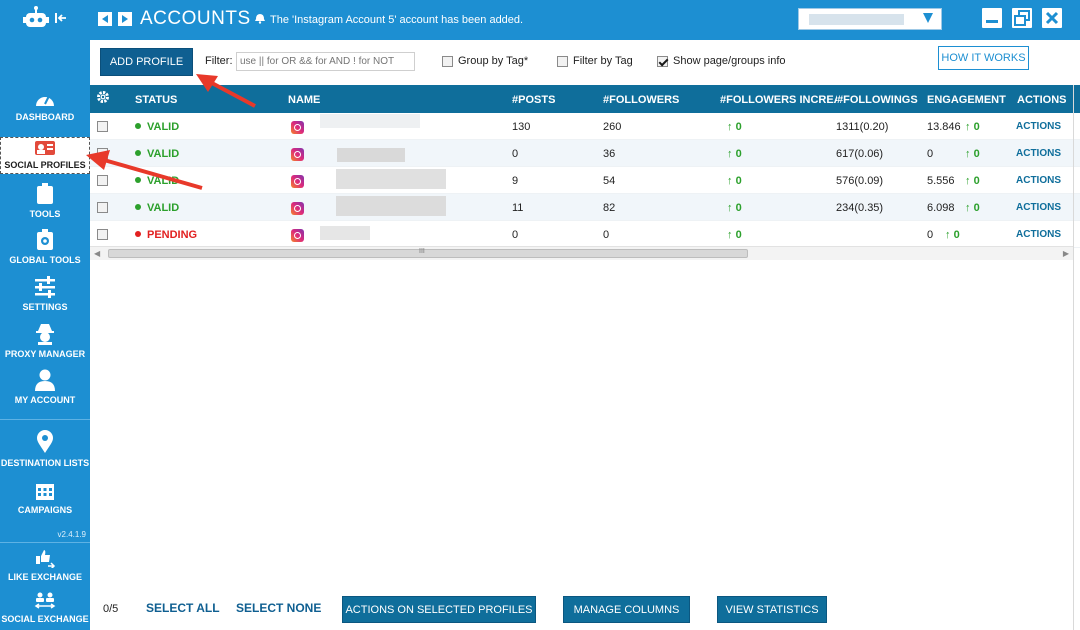 Image resolution: width=1080 pixels, height=630 pixels. What do you see at coordinates (125, 19) in the screenshot?
I see `nav-forward-button` at bounding box center [125, 19].